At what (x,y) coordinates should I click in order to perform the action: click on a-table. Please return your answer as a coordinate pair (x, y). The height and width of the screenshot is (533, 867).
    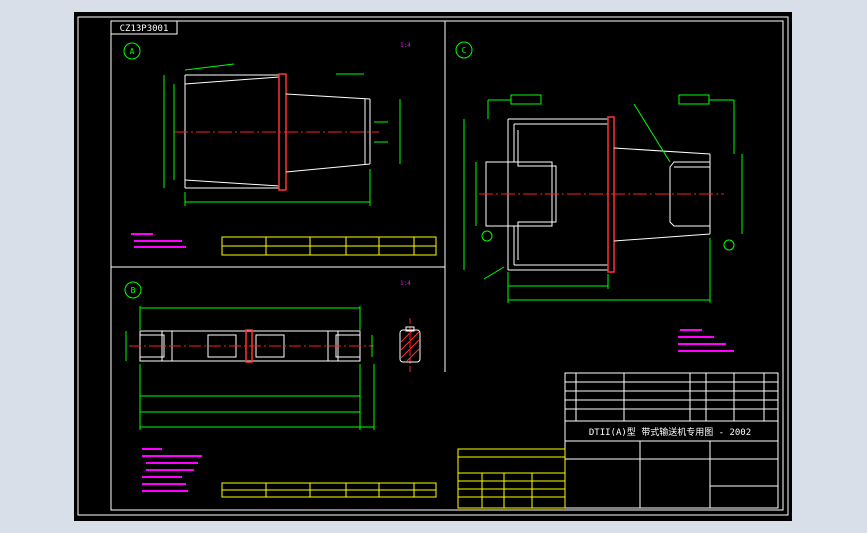
    Looking at the image, I should click on (329, 246).